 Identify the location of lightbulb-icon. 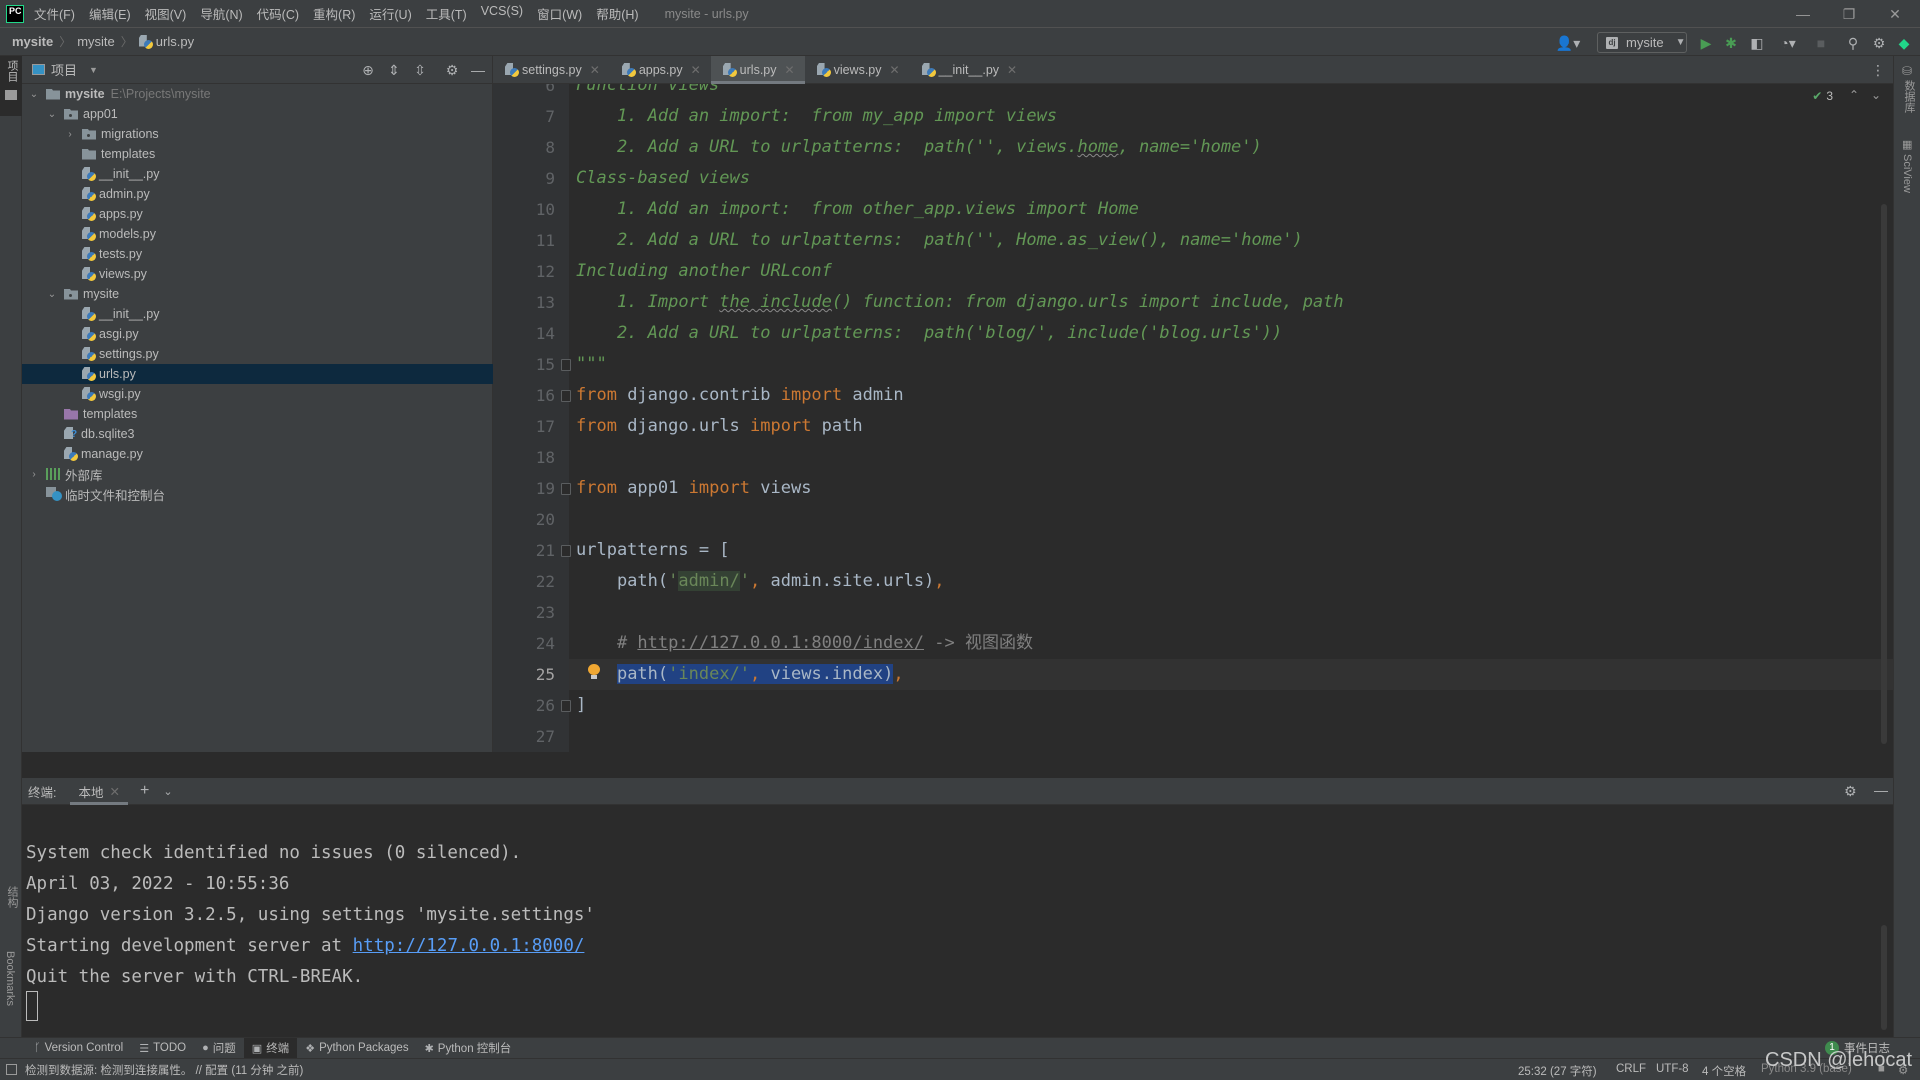
(594, 672).